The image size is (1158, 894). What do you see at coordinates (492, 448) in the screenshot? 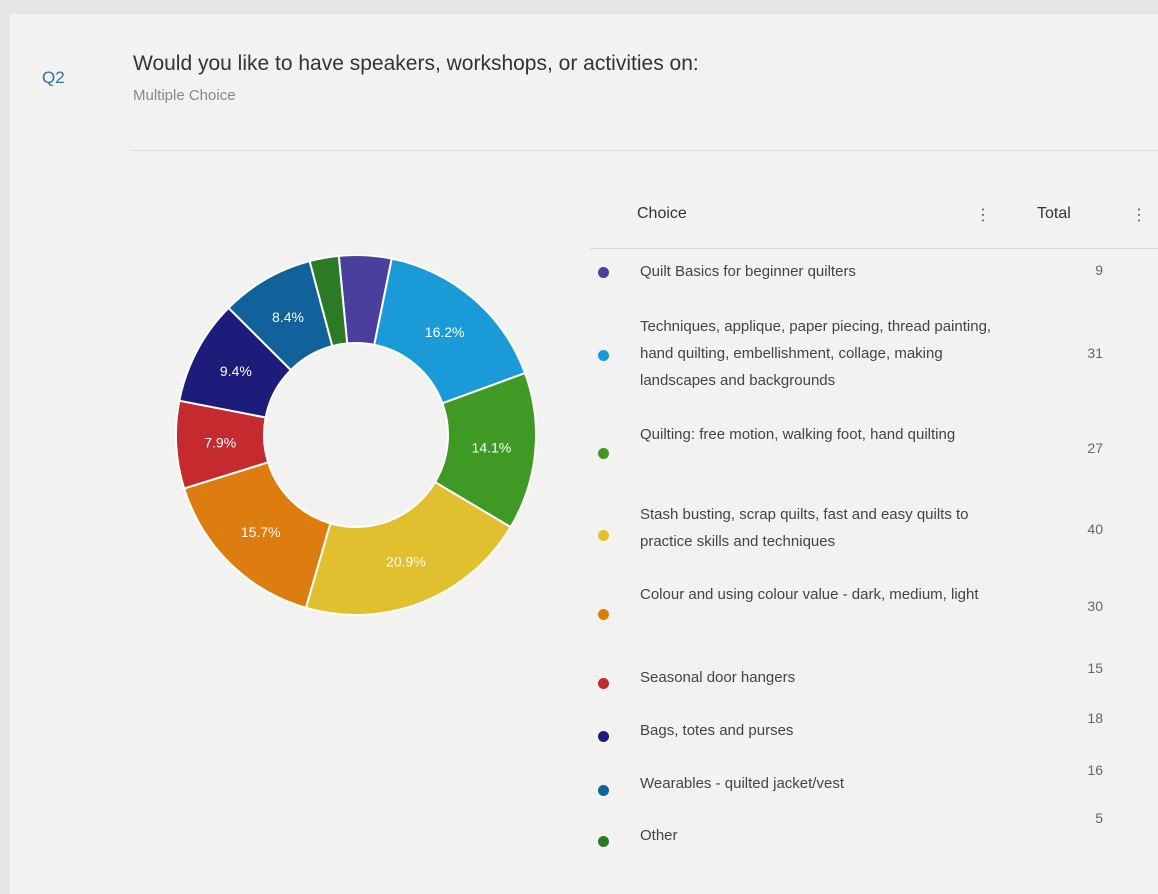
I see `slice-label-3: 14.1%` at bounding box center [492, 448].